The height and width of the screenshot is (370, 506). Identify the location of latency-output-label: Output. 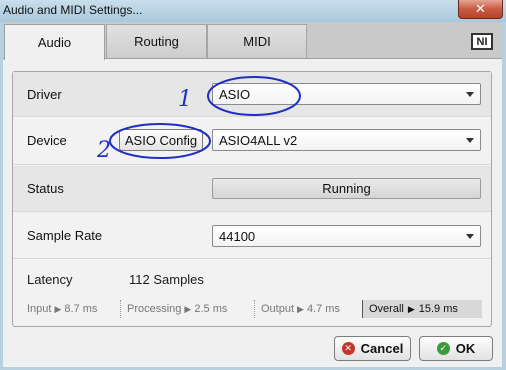
(278, 309).